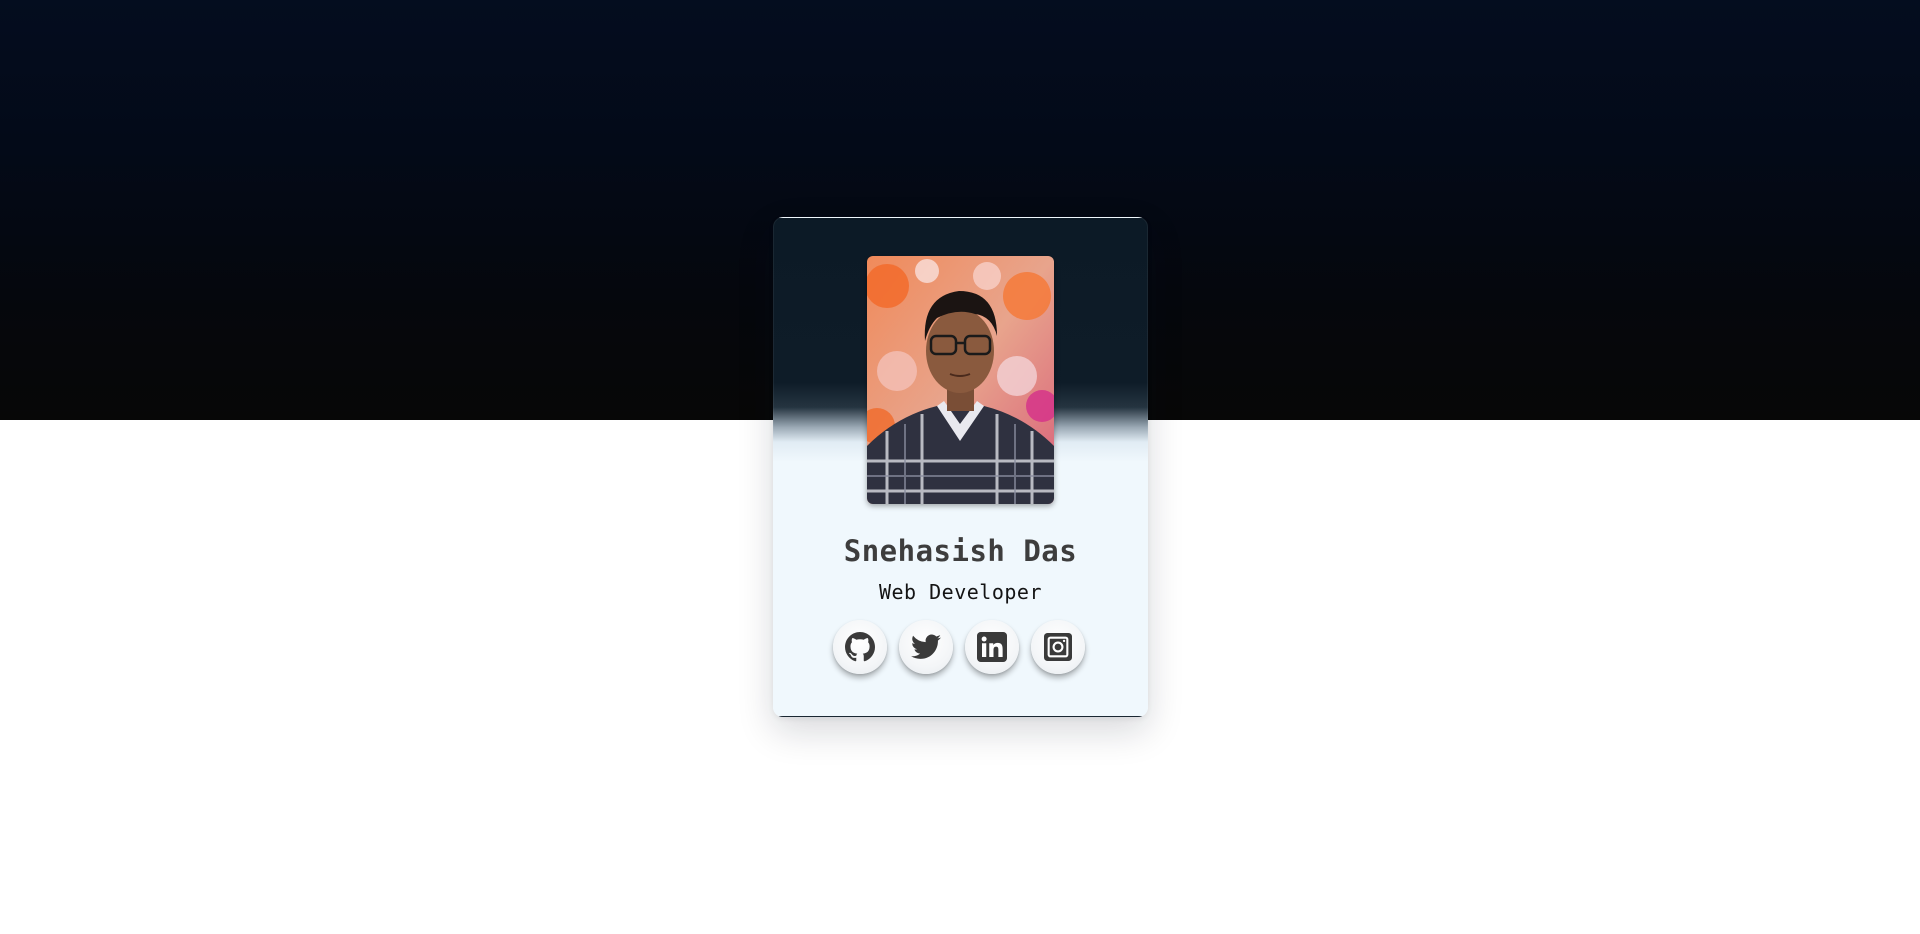 The image size is (1920, 934). I want to click on github-button, so click(860, 647).